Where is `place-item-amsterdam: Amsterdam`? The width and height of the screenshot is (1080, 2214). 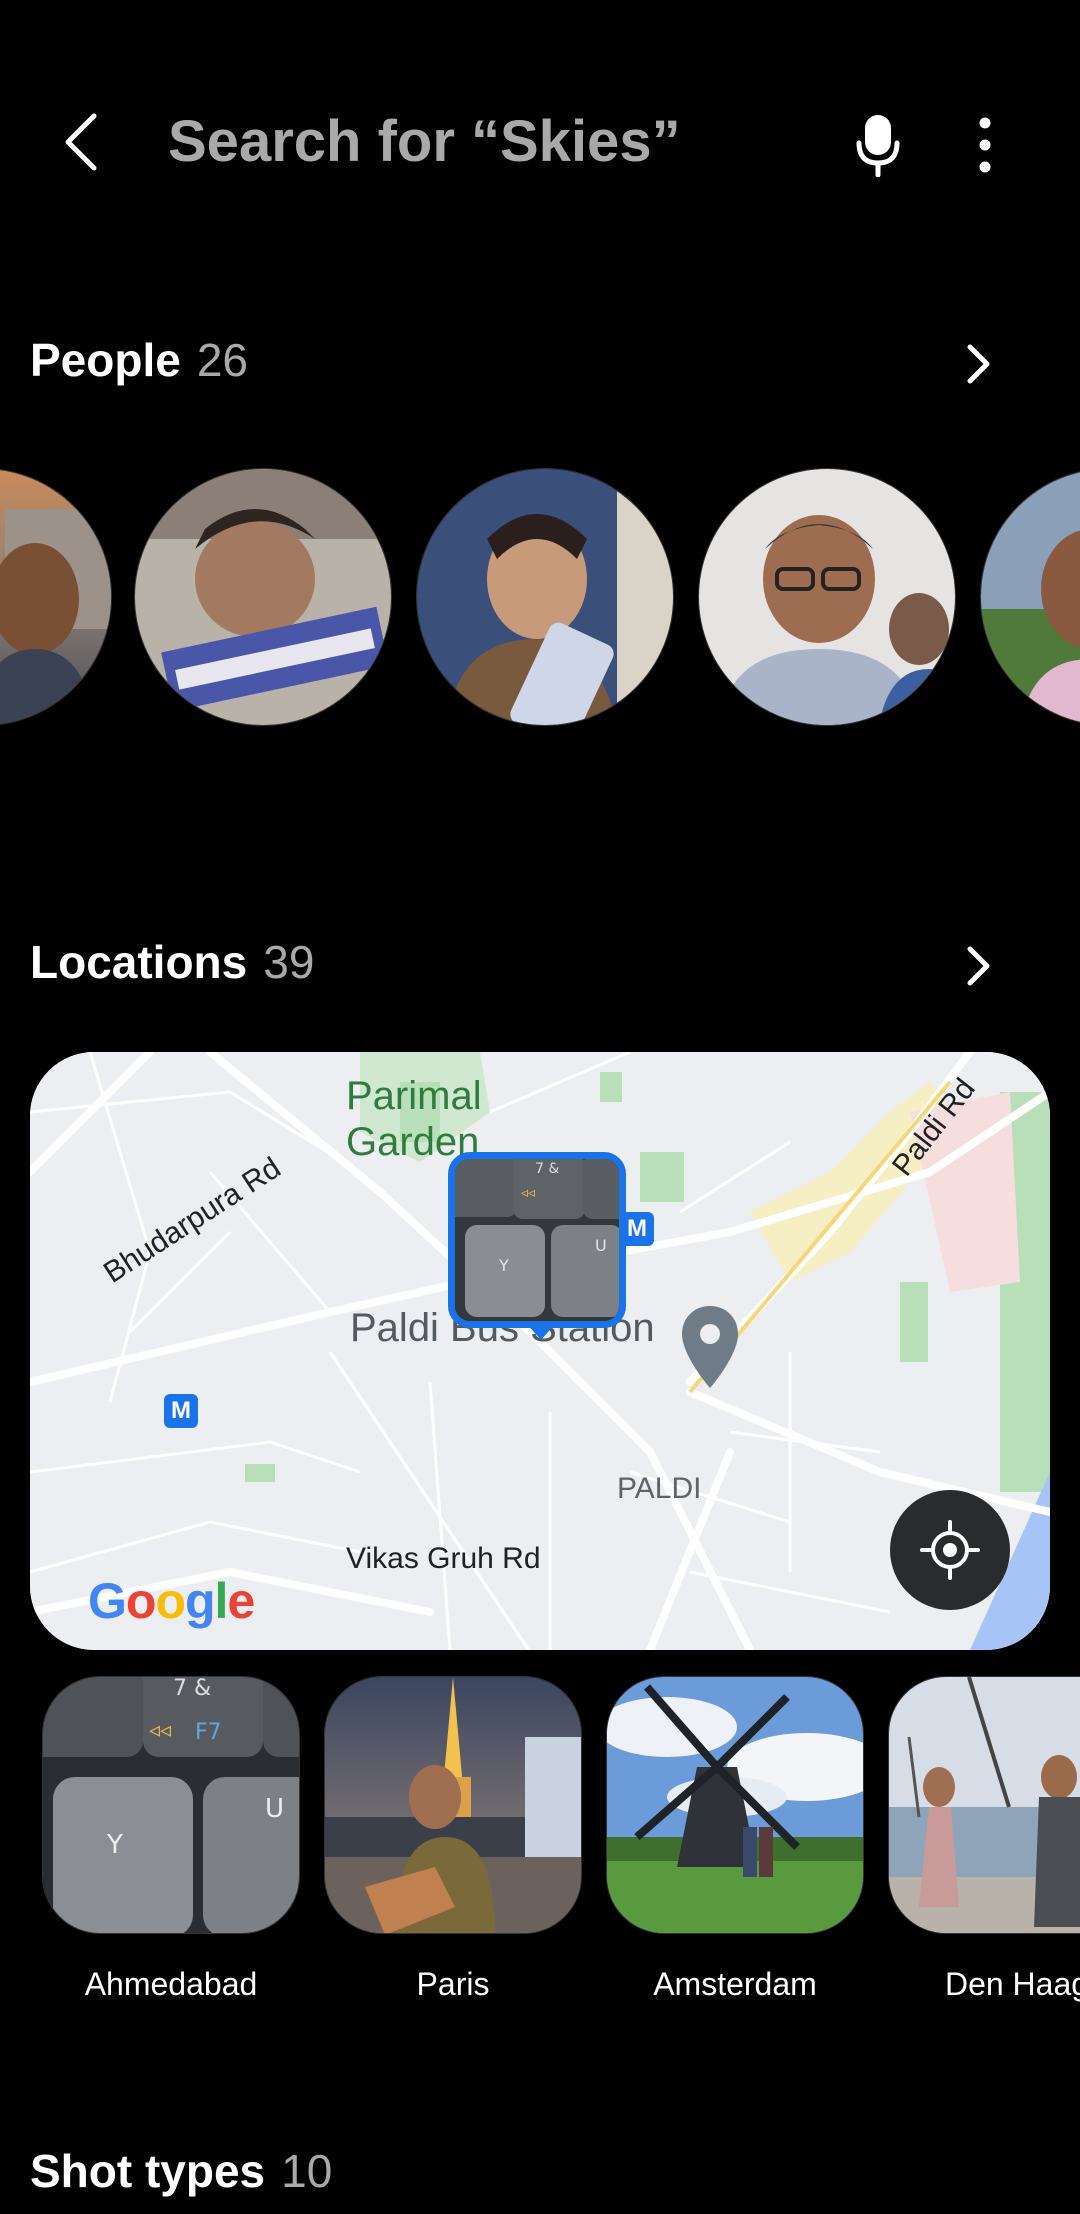
place-item-amsterdam: Amsterdam is located at coordinates (735, 1839).